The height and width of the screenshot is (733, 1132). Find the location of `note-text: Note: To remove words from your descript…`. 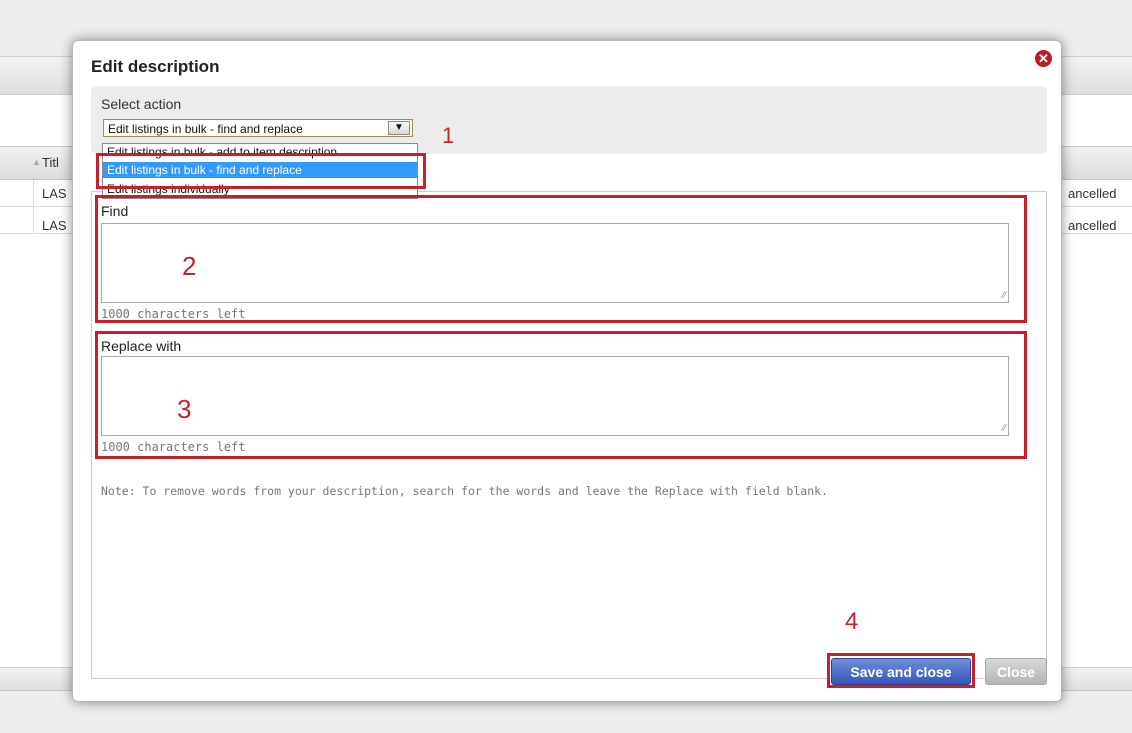

note-text: Note: To remove words from your descript… is located at coordinates (464, 491).